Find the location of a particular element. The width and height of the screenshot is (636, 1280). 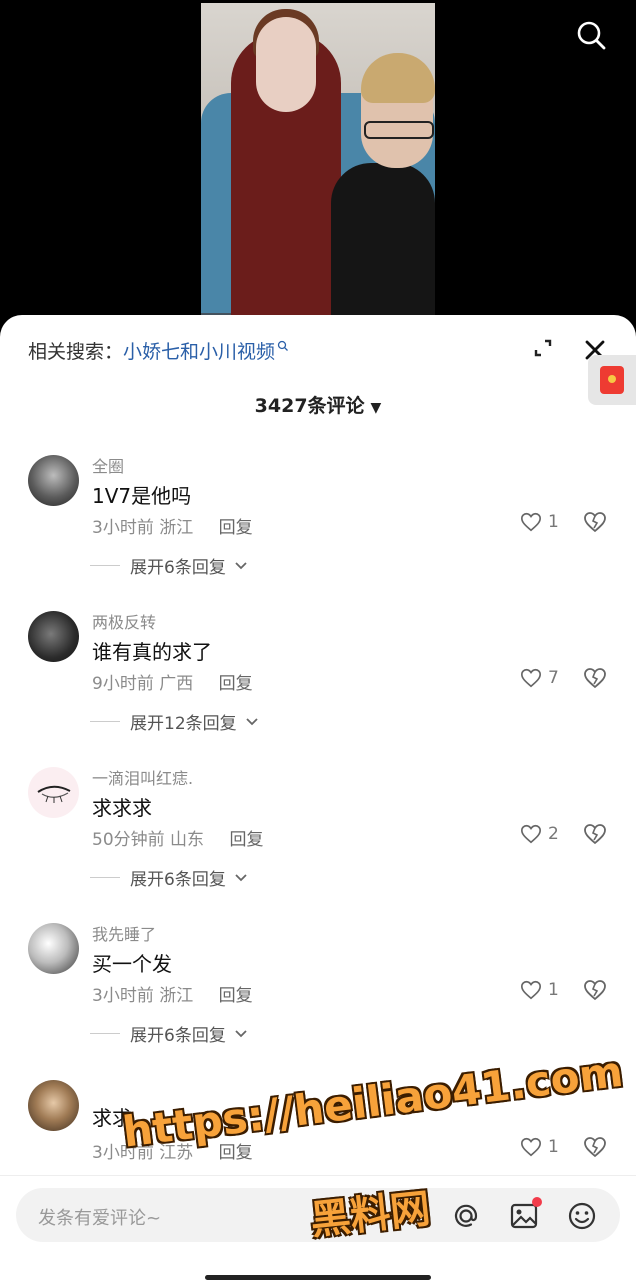

expand-replies-button: 展开12条回复 is located at coordinates (174, 721).